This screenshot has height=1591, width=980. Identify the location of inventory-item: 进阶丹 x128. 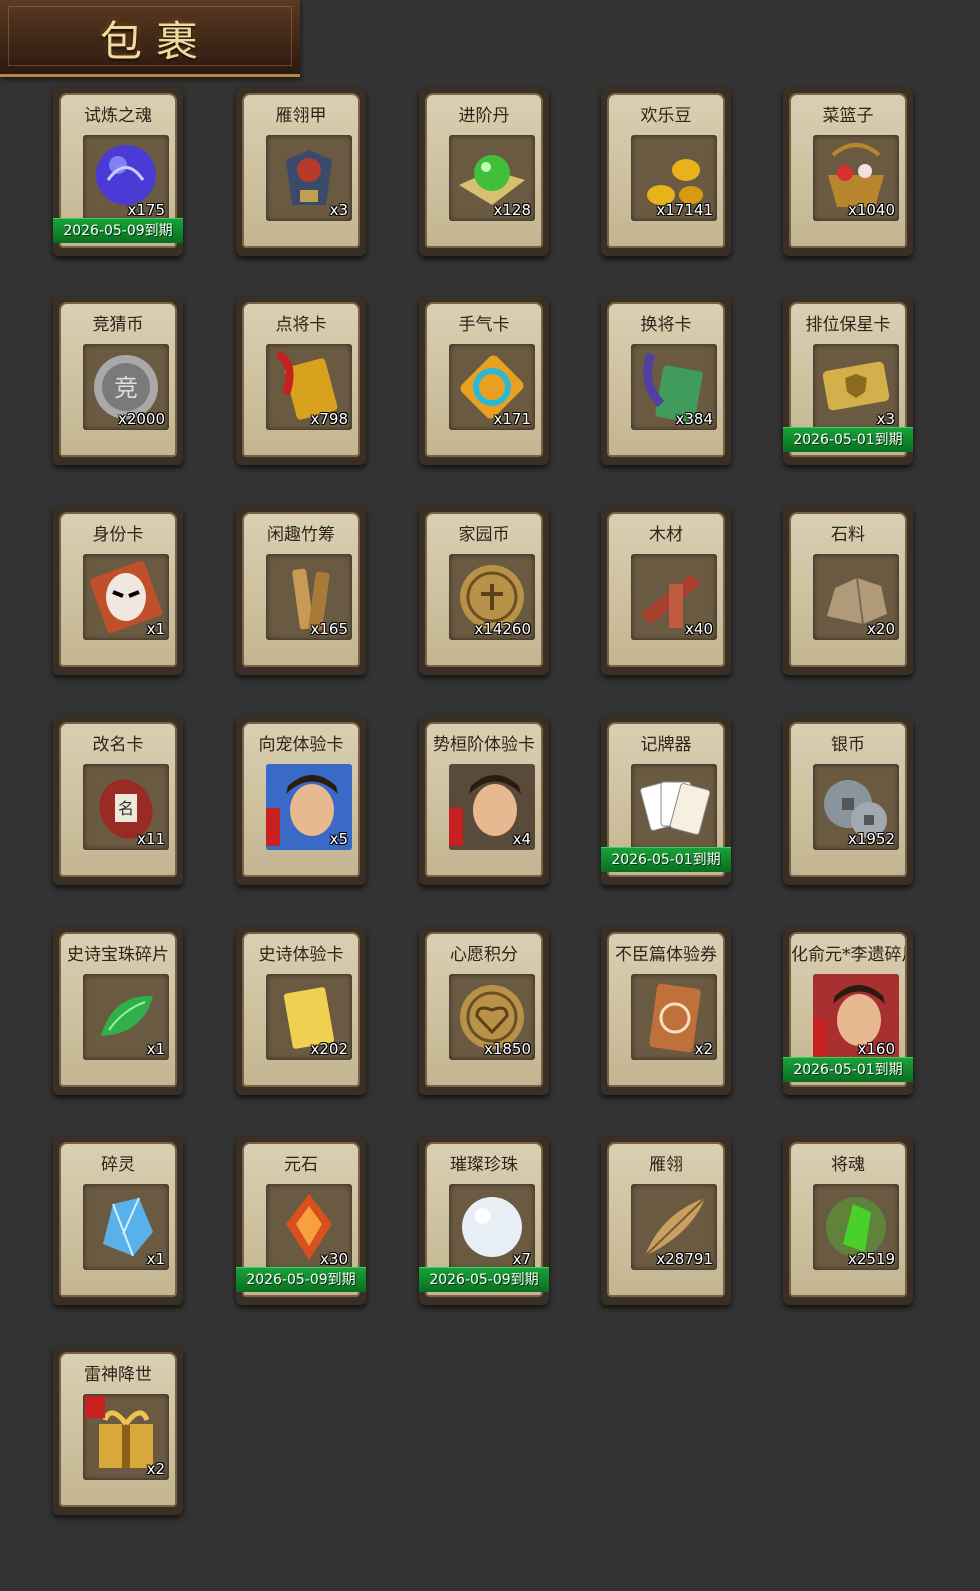
(484, 172).